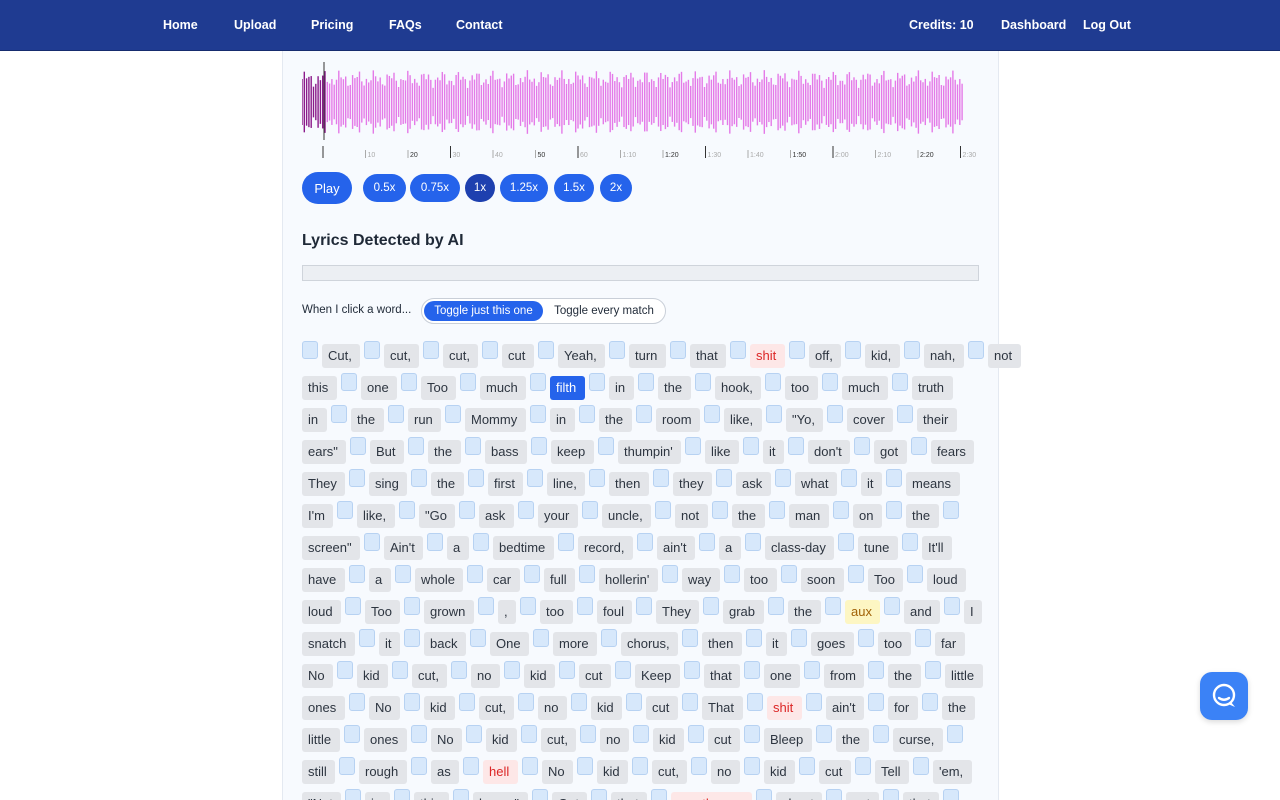  What do you see at coordinates (832, 644) in the screenshot?
I see `lyric-word: goes` at bounding box center [832, 644].